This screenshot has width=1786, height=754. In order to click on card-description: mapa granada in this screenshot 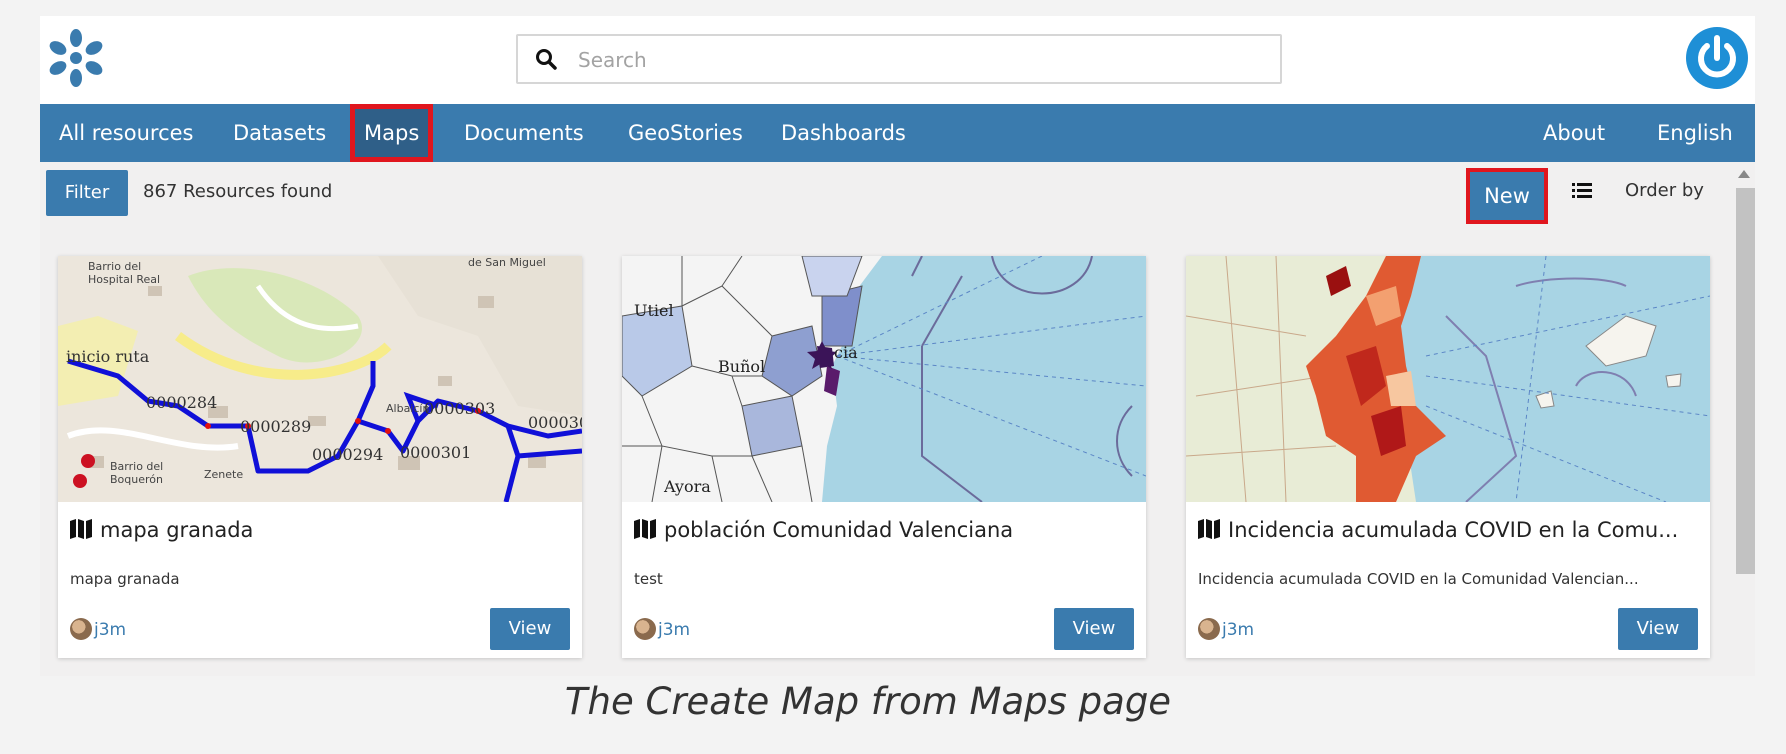, I will do `click(125, 579)`.